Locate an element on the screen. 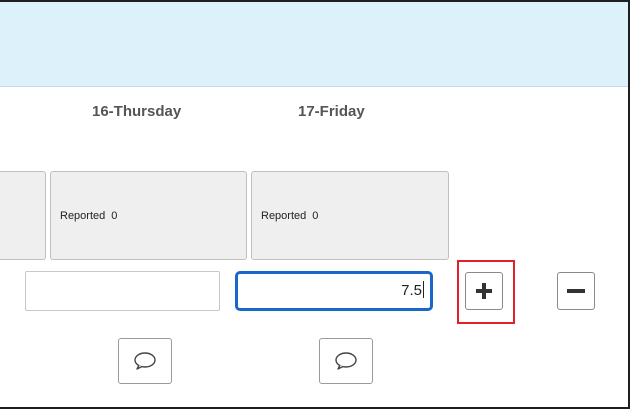 Image resolution: width=632 pixels, height=409 pixels. comment-button-friday is located at coordinates (346, 361).